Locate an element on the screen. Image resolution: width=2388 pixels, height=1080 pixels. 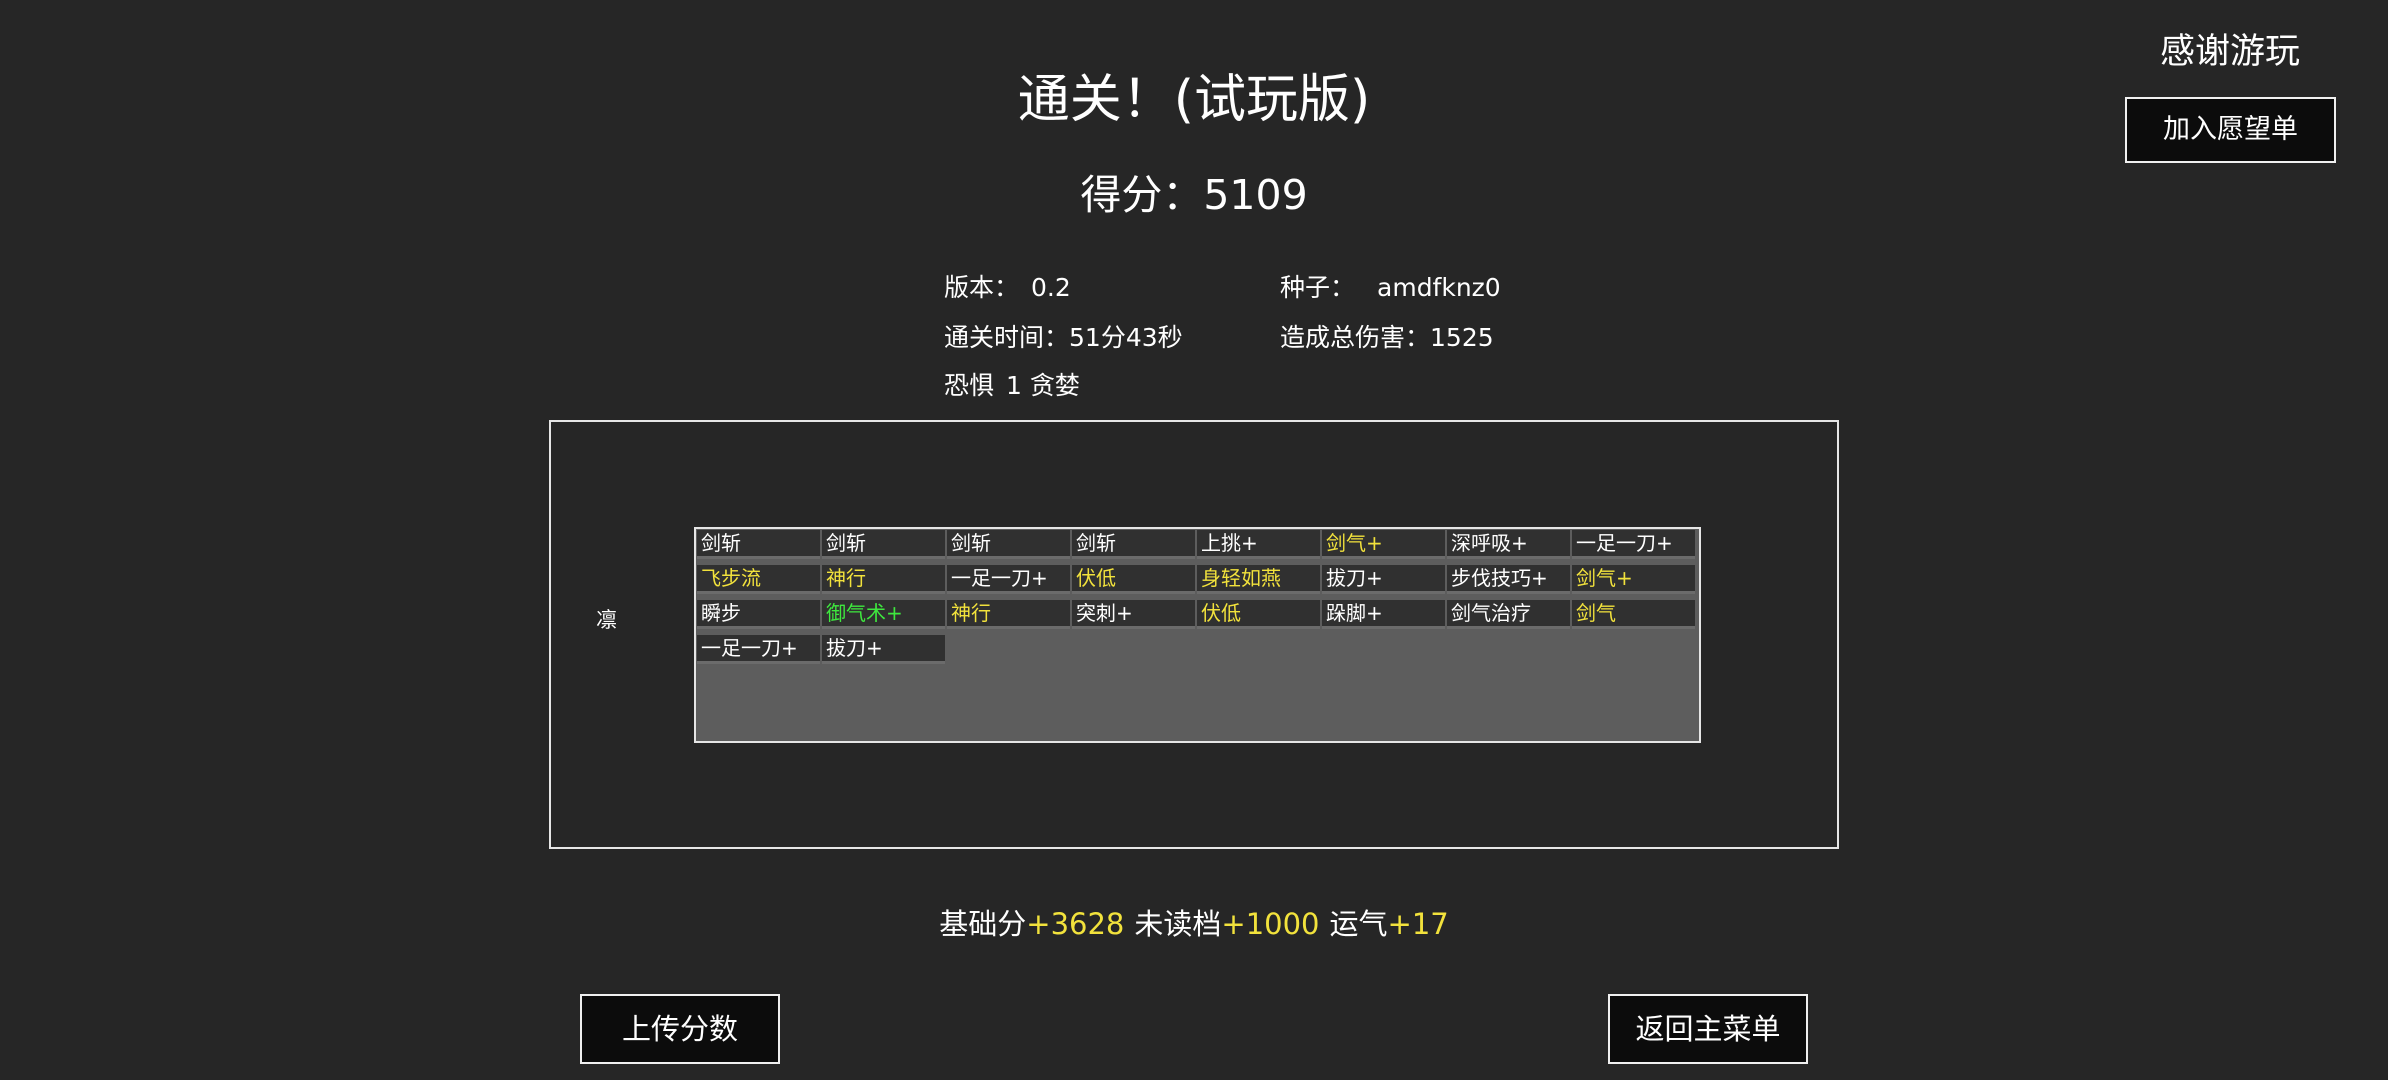
return-main-menu-button: 返回主菜单 is located at coordinates (1708, 1029).